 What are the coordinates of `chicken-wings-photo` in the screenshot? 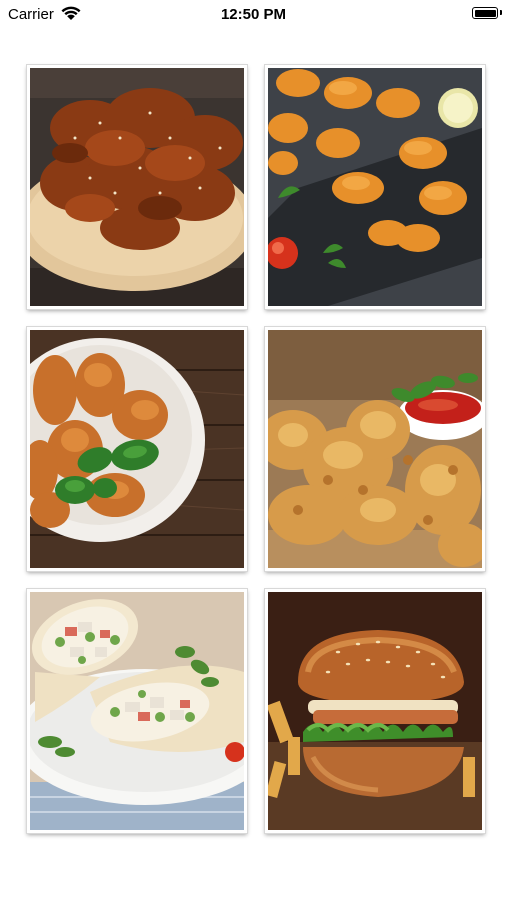 It's located at (137, 187).